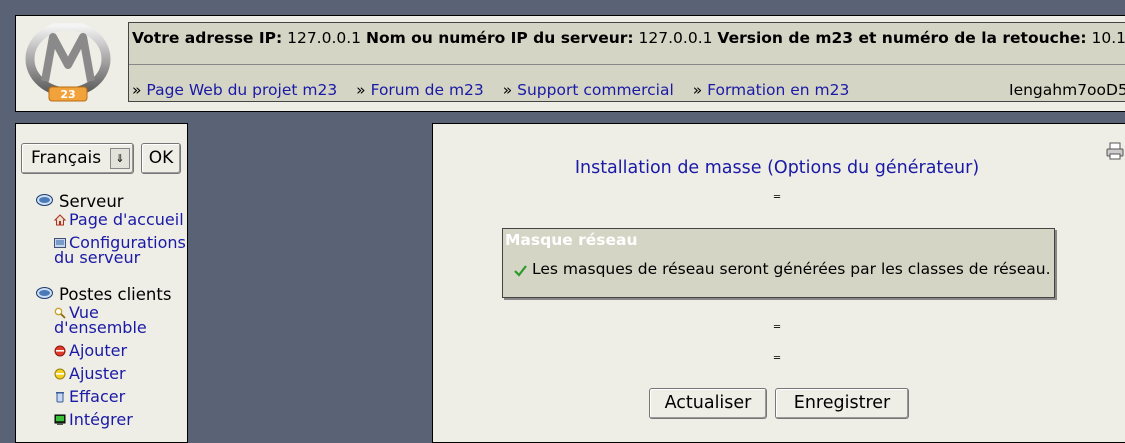  Describe the element at coordinates (66, 158) in the screenshot. I see `language-value: Français` at that location.